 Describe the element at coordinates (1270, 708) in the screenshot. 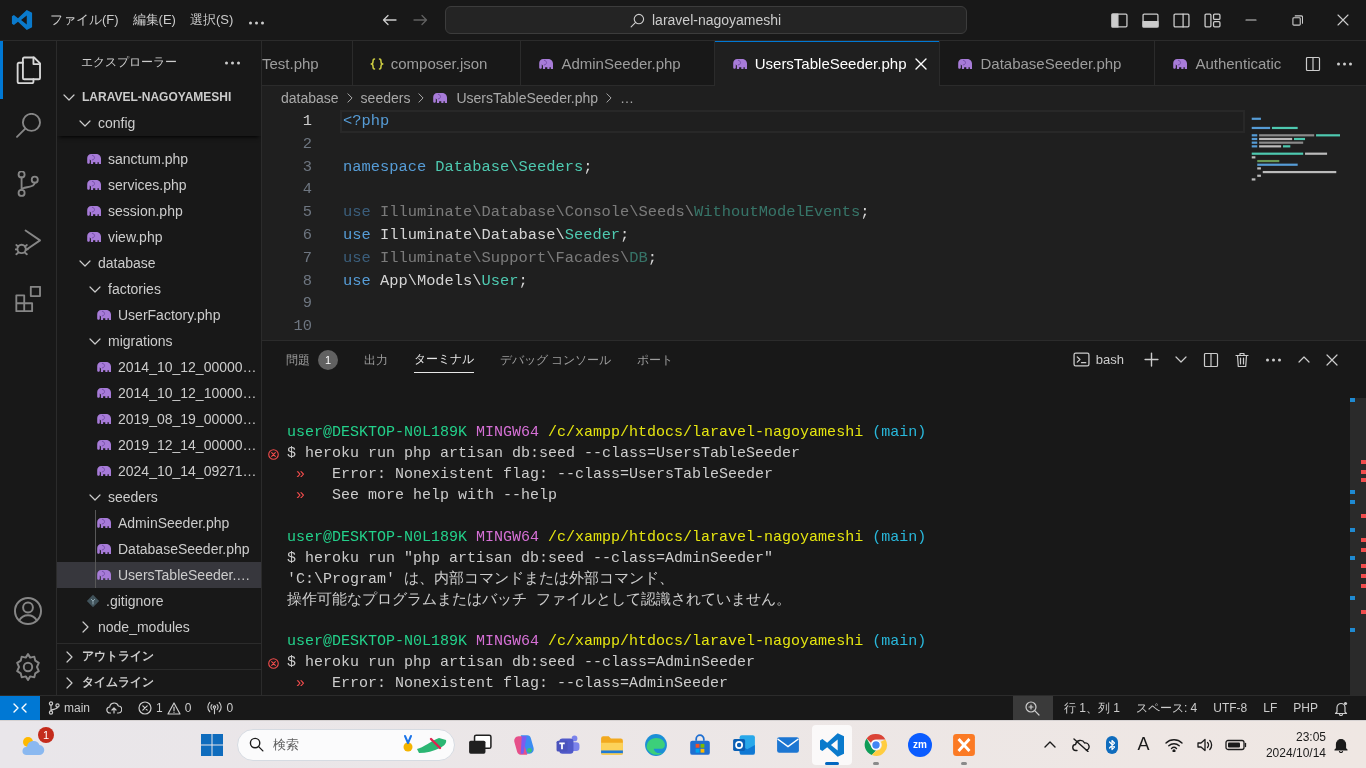

I see `status-item: LF` at that location.